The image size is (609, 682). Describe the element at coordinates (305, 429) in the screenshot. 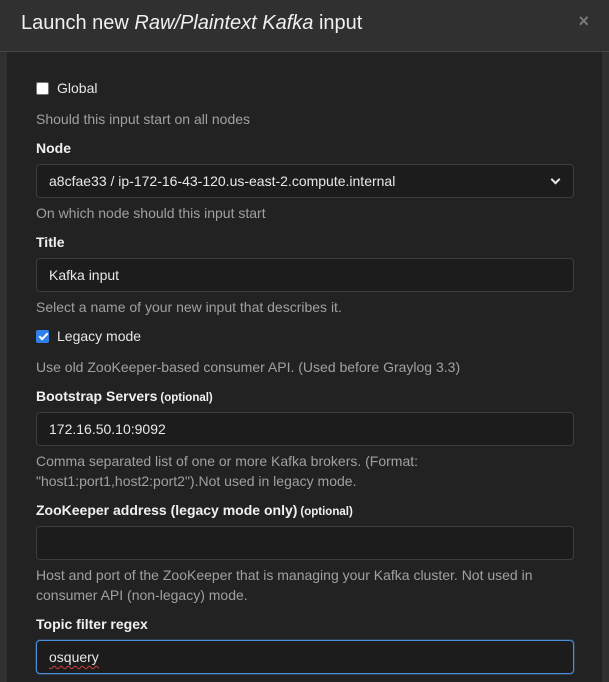

I see `bootstrap-servers-input` at that location.